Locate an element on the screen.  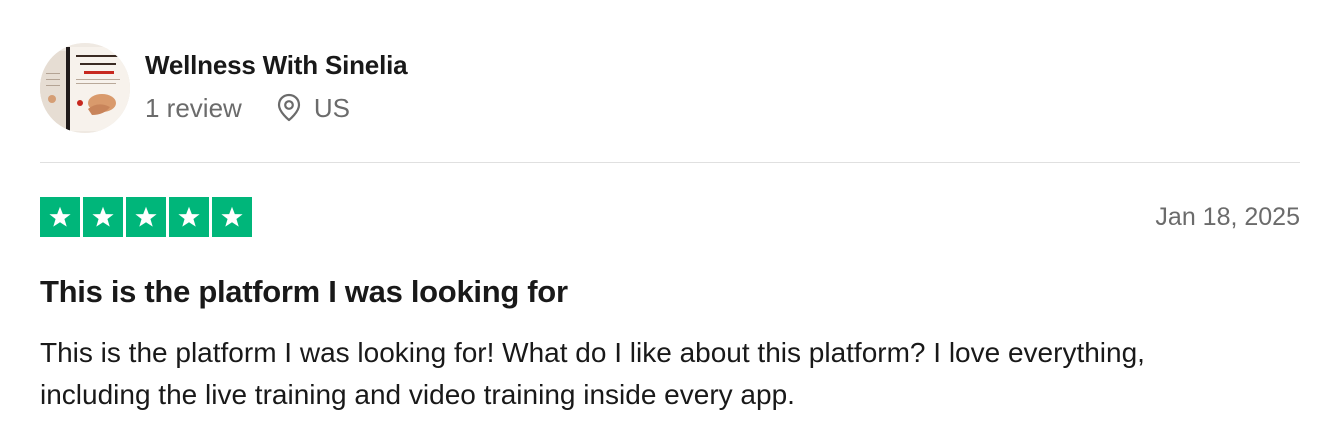
country-label: US is located at coordinates (331, 108).